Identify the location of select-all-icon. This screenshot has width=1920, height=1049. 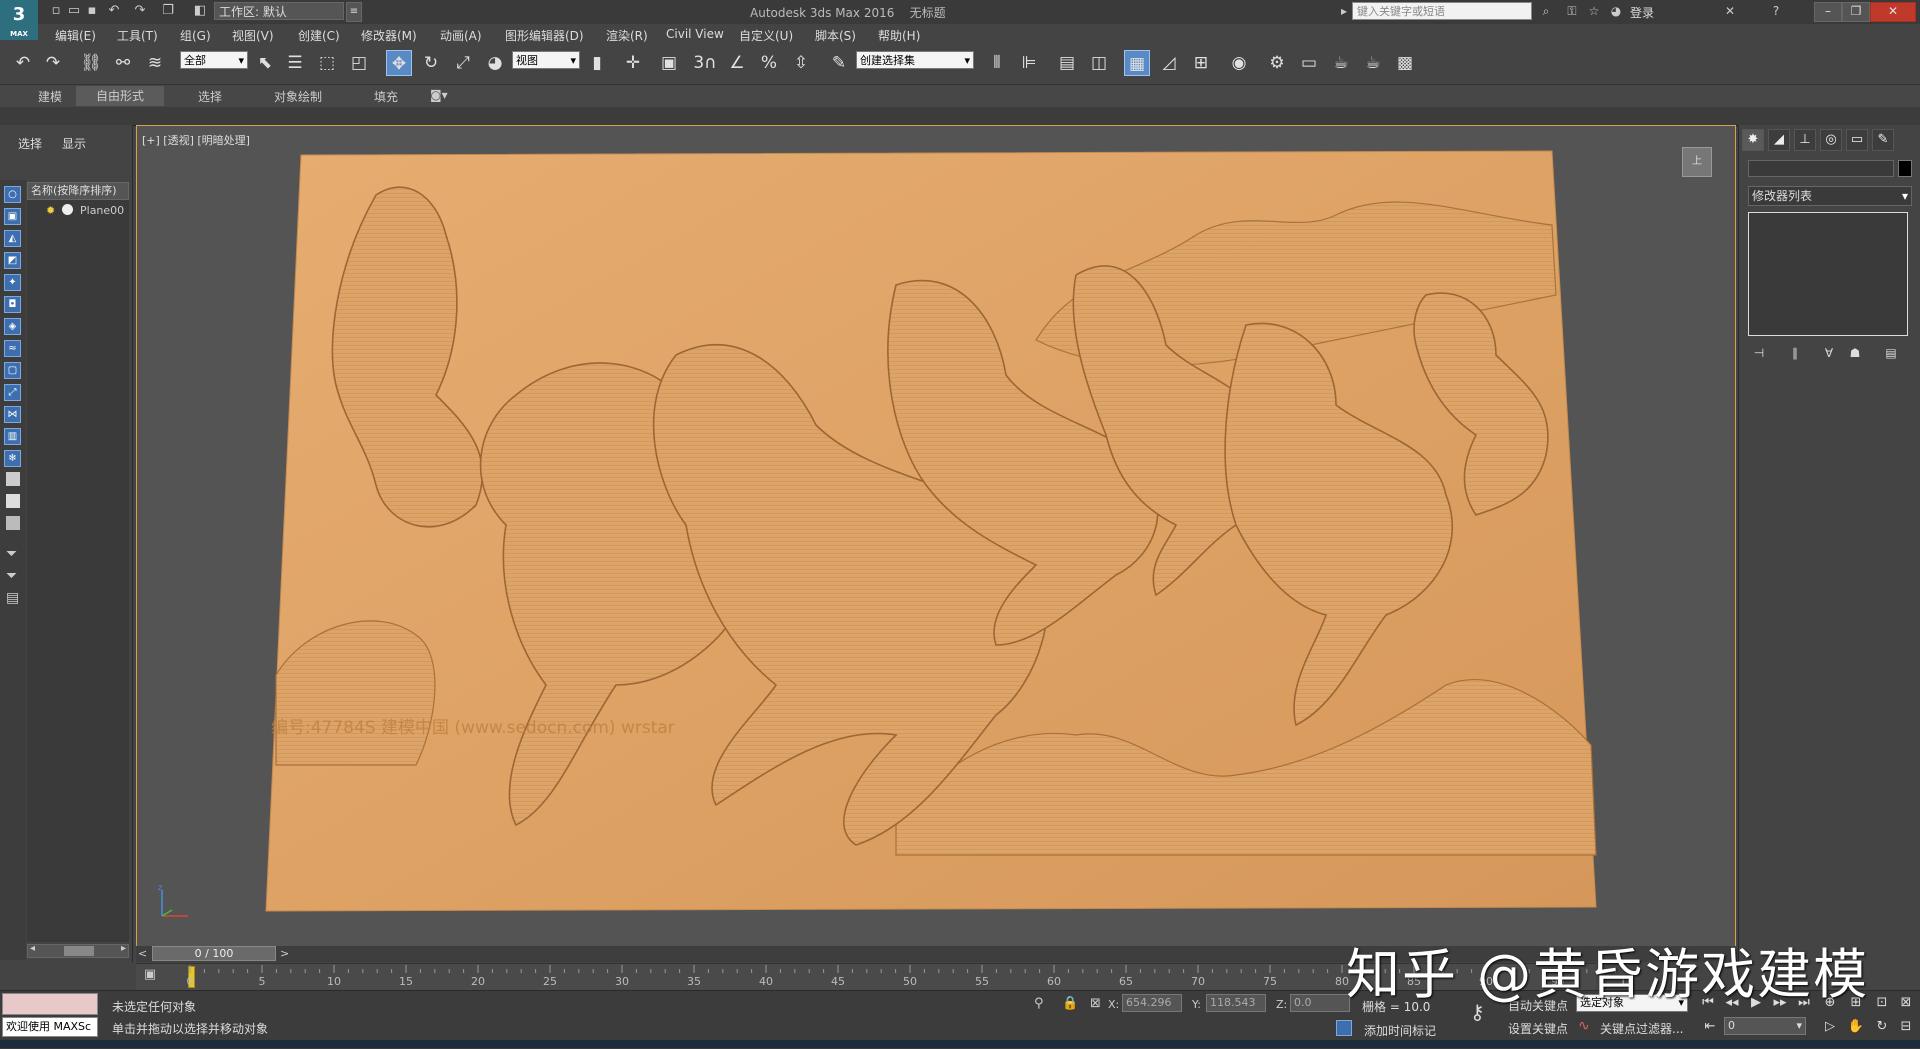
(13, 479).